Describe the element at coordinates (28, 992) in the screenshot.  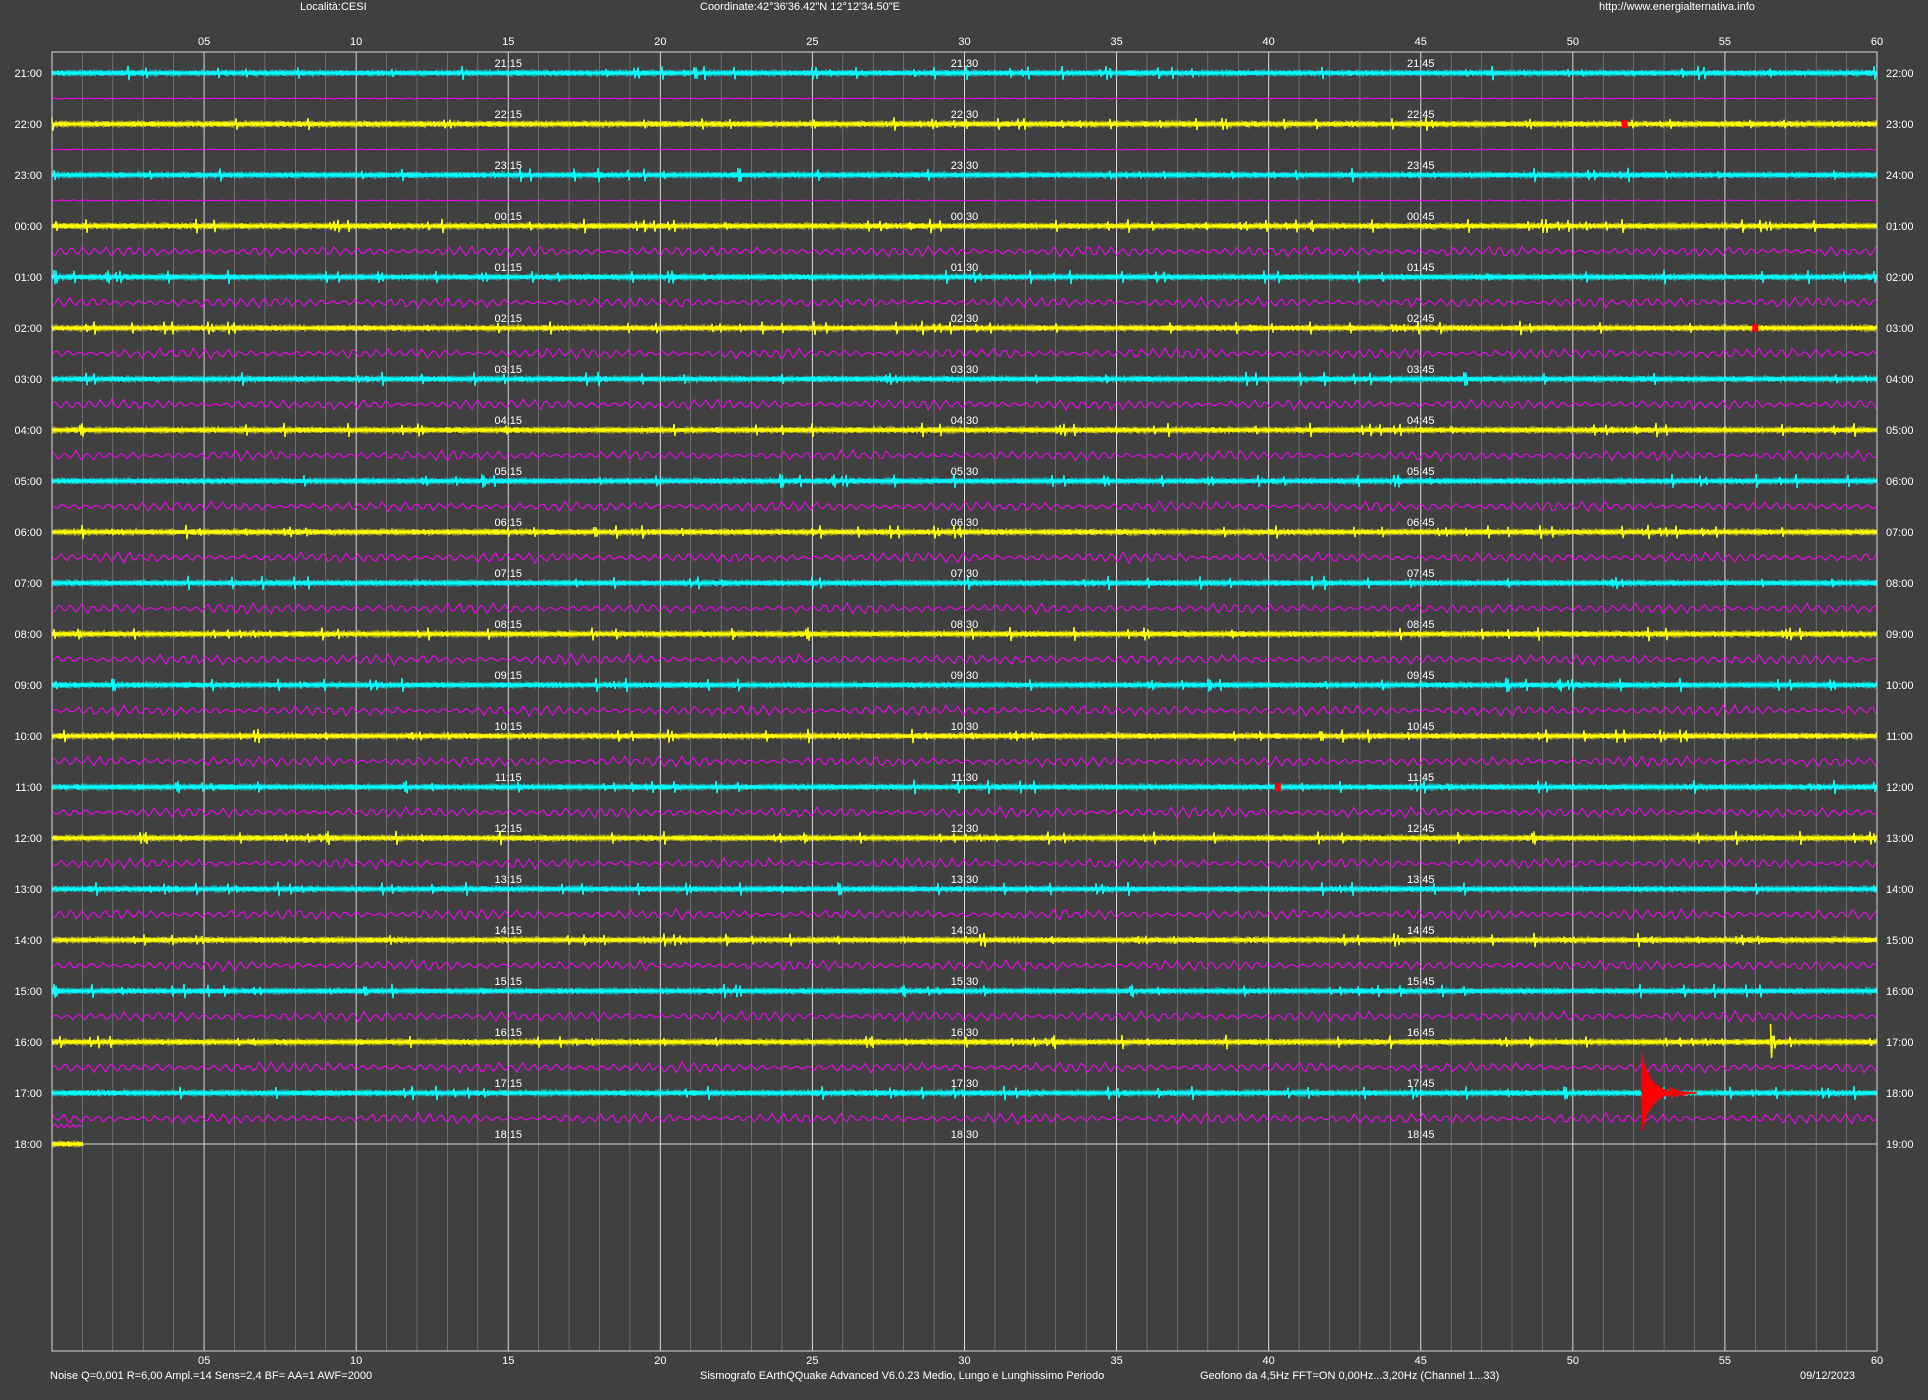
I see `row-hour-label-left: 15:00` at that location.